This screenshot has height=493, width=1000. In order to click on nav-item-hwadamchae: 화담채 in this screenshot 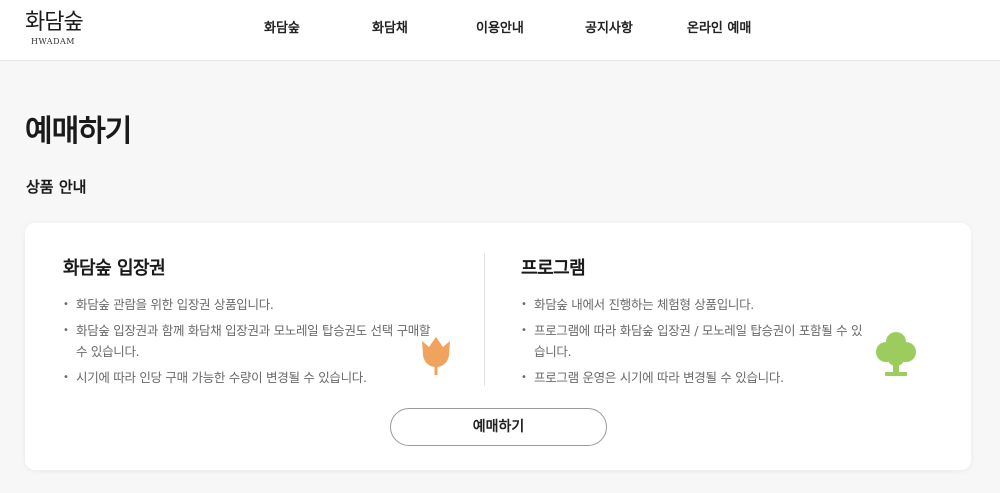, I will do `click(390, 29)`.